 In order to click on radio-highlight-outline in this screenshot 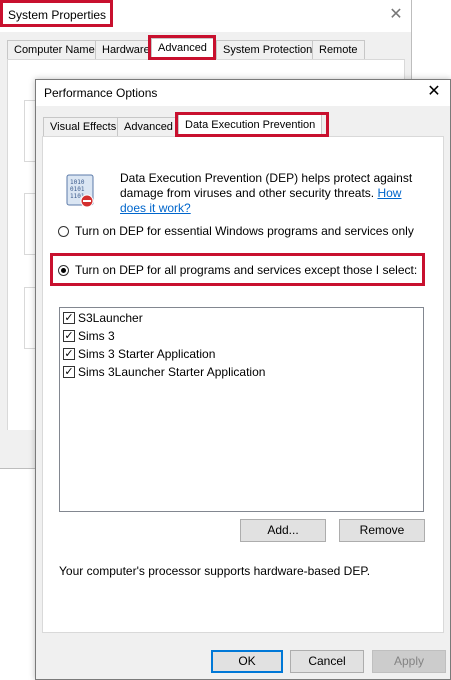, I will do `click(237, 269)`.